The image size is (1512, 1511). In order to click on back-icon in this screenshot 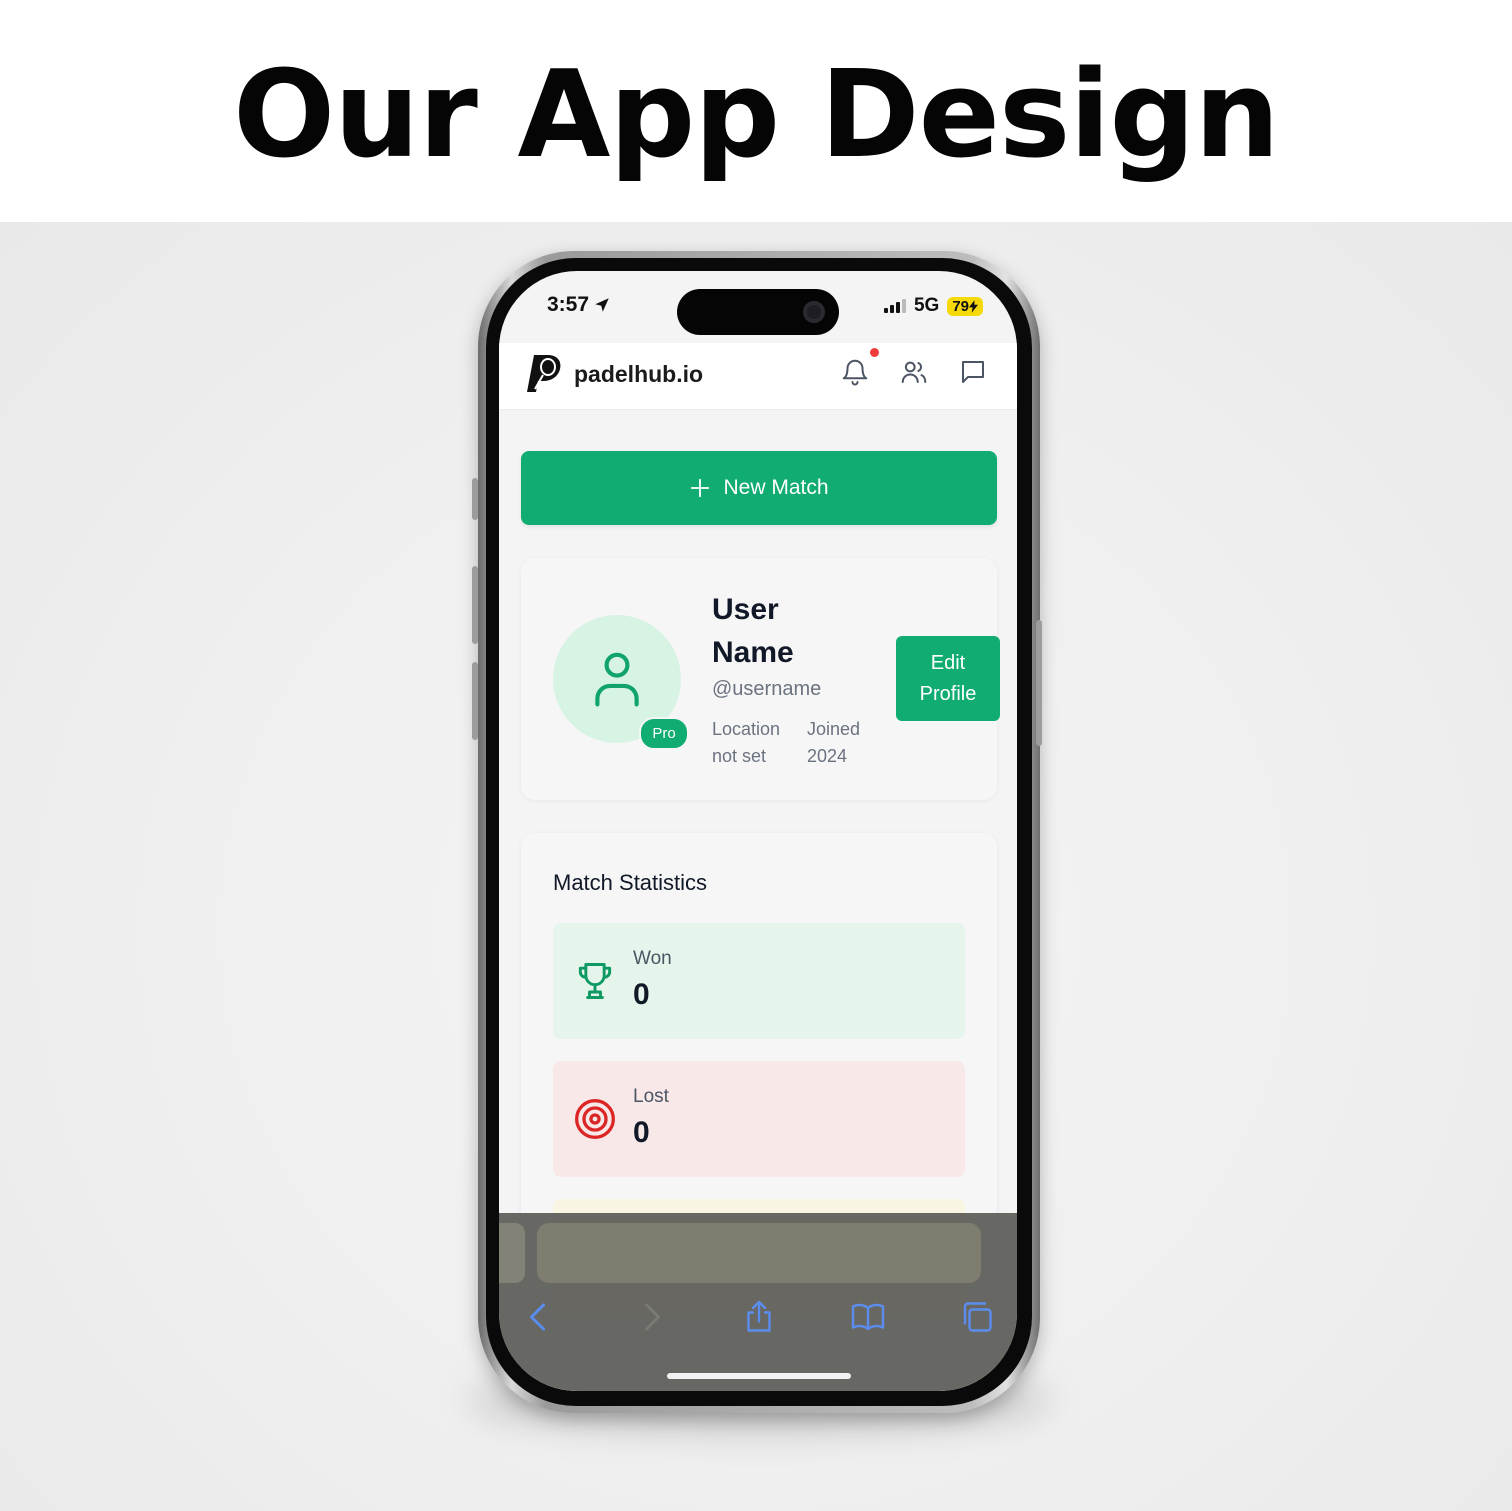, I will do `click(539, 1317)`.